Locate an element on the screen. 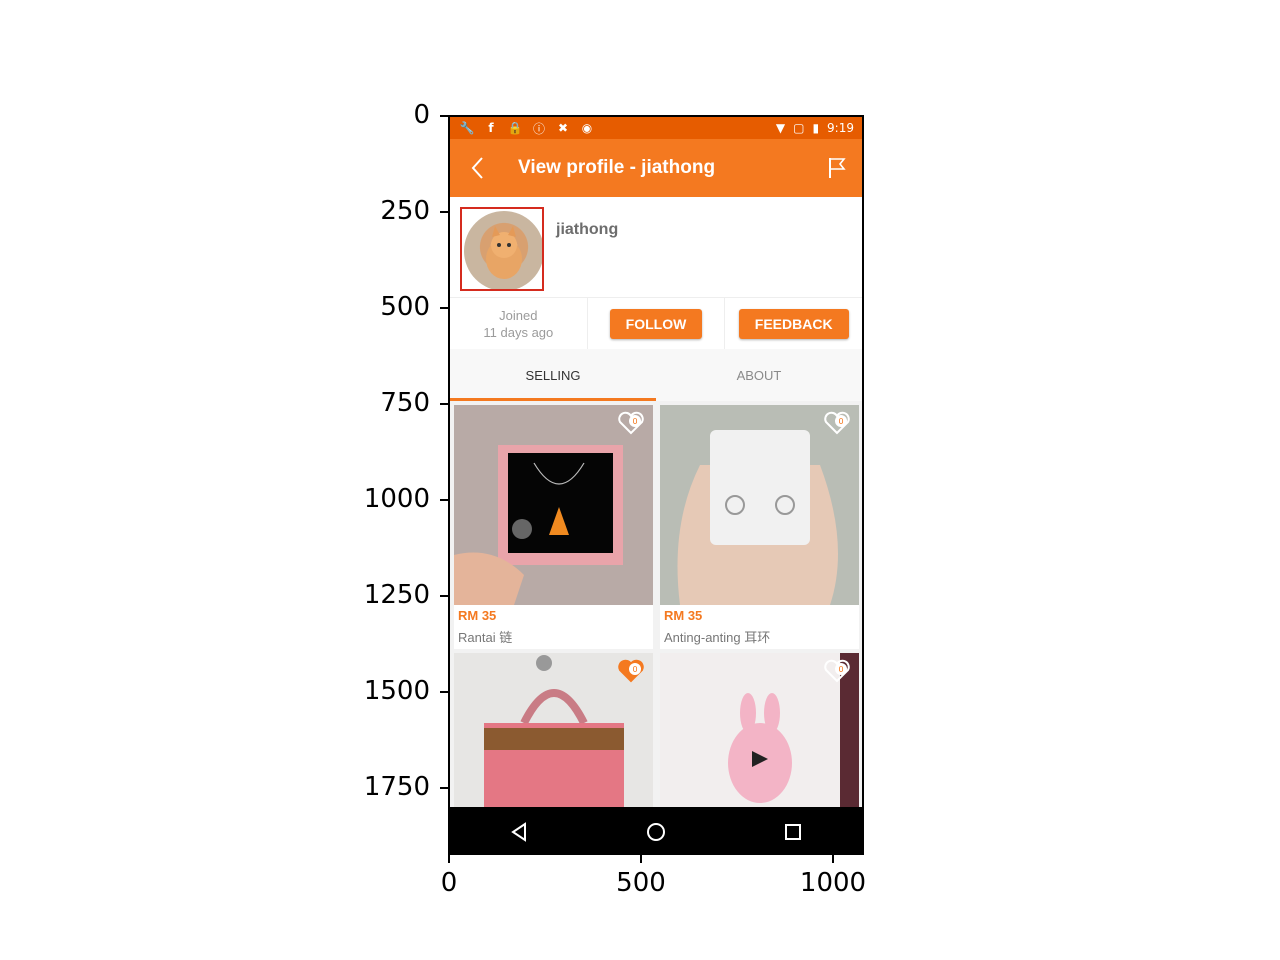  android-icon: ◉ is located at coordinates (587, 128).